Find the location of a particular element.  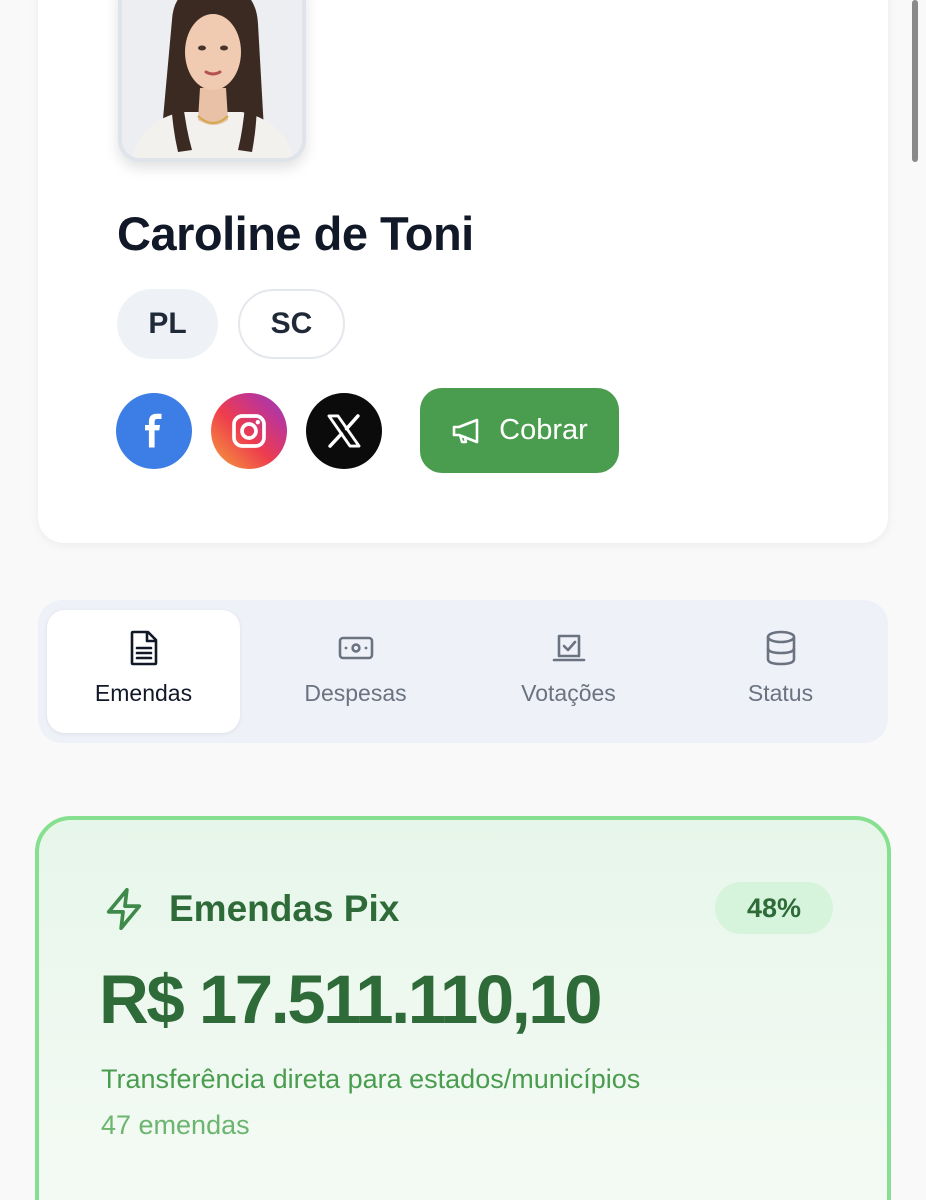

scrollbar is located at coordinates (915, 81).